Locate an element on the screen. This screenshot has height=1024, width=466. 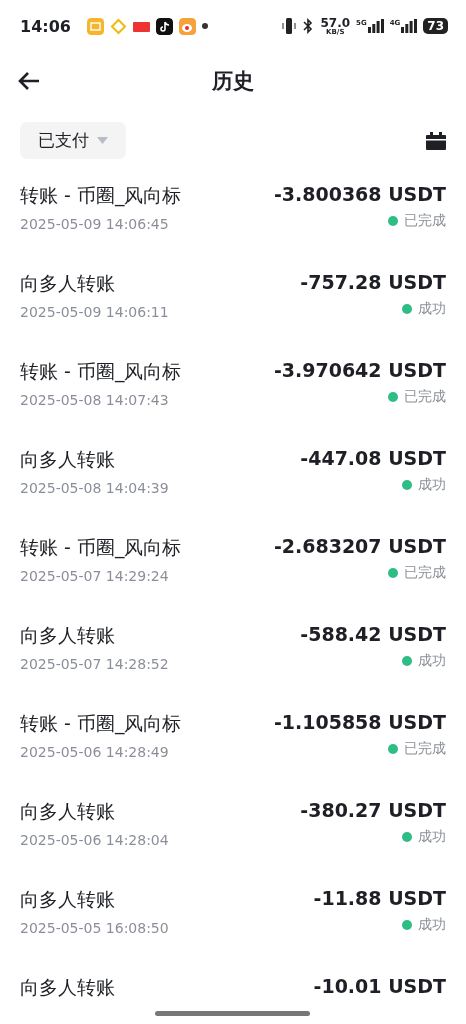
dot-icon is located at coordinates (204, 26).